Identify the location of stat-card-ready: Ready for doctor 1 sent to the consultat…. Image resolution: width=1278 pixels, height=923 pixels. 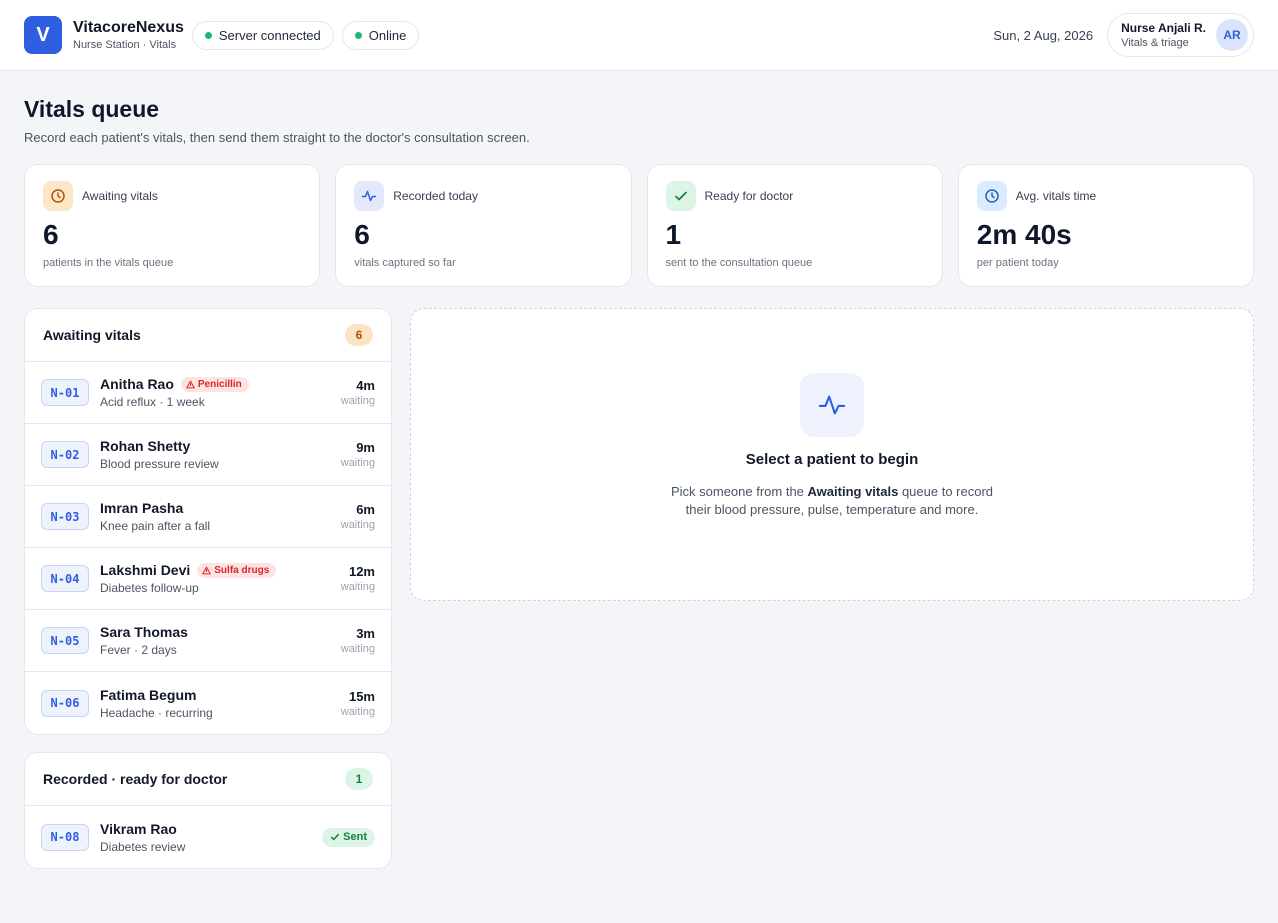
(794, 225).